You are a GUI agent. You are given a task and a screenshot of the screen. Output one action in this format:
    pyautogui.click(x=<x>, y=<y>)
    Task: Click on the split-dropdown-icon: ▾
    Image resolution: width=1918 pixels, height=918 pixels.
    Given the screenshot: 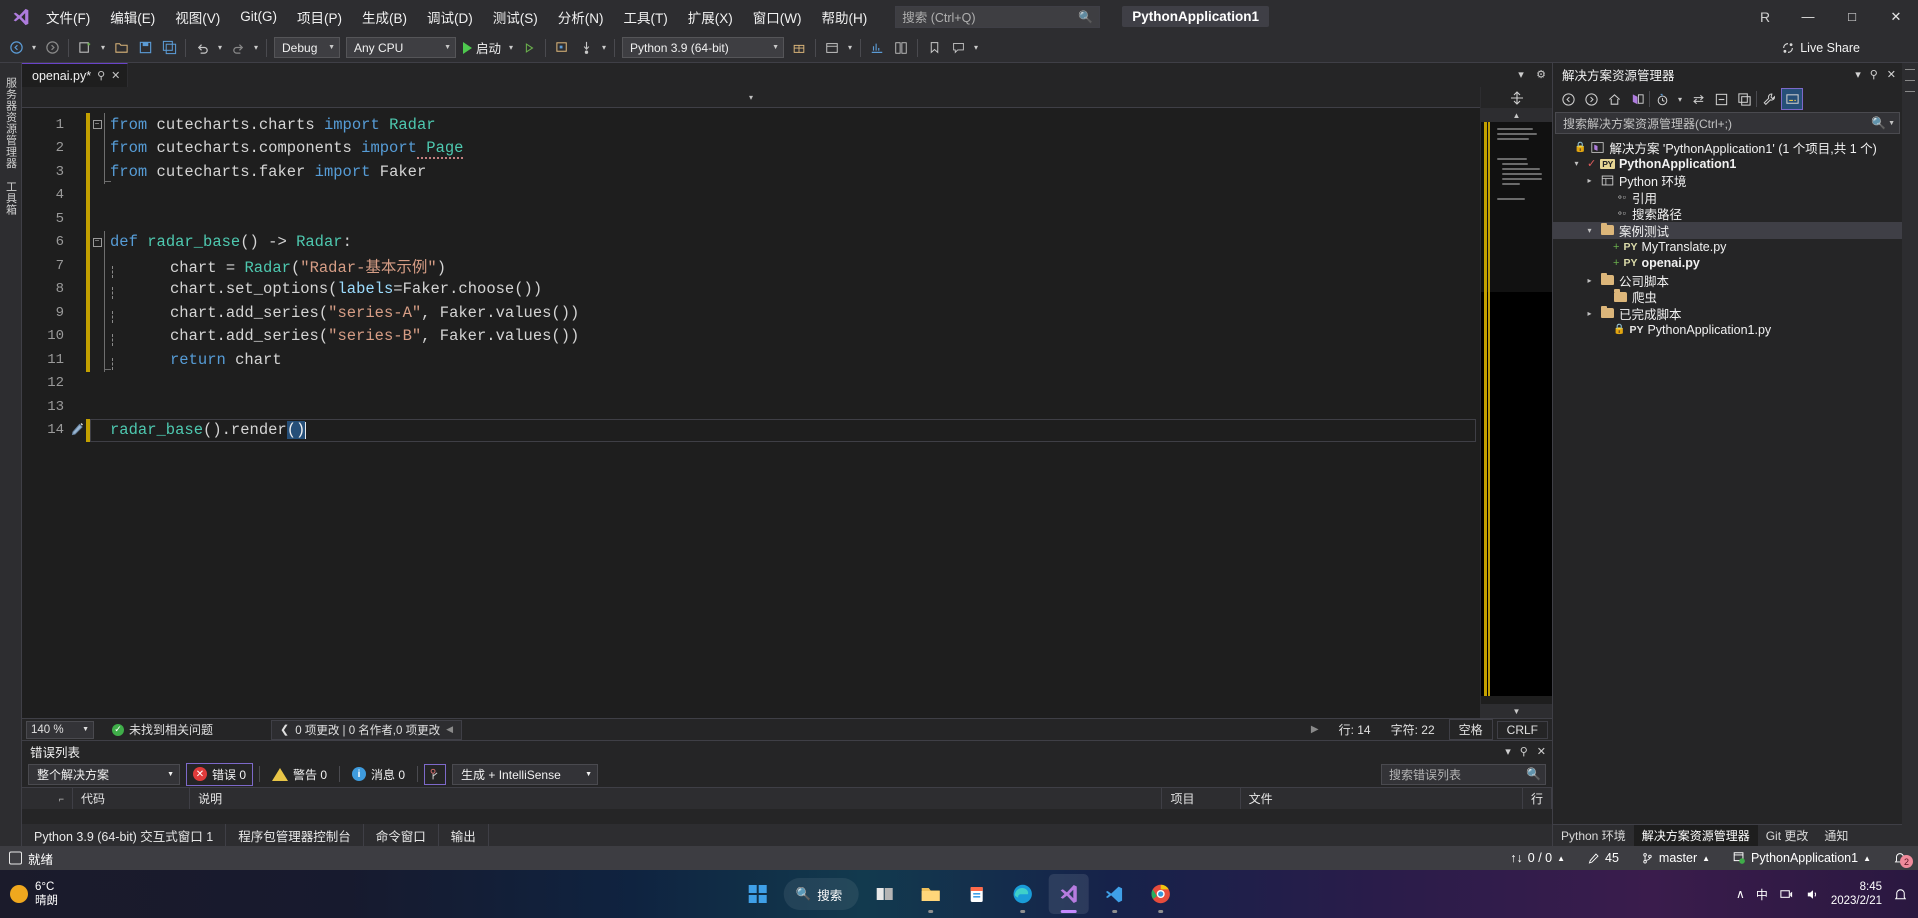 What is the action you would take?
    pyautogui.click(x=751, y=97)
    